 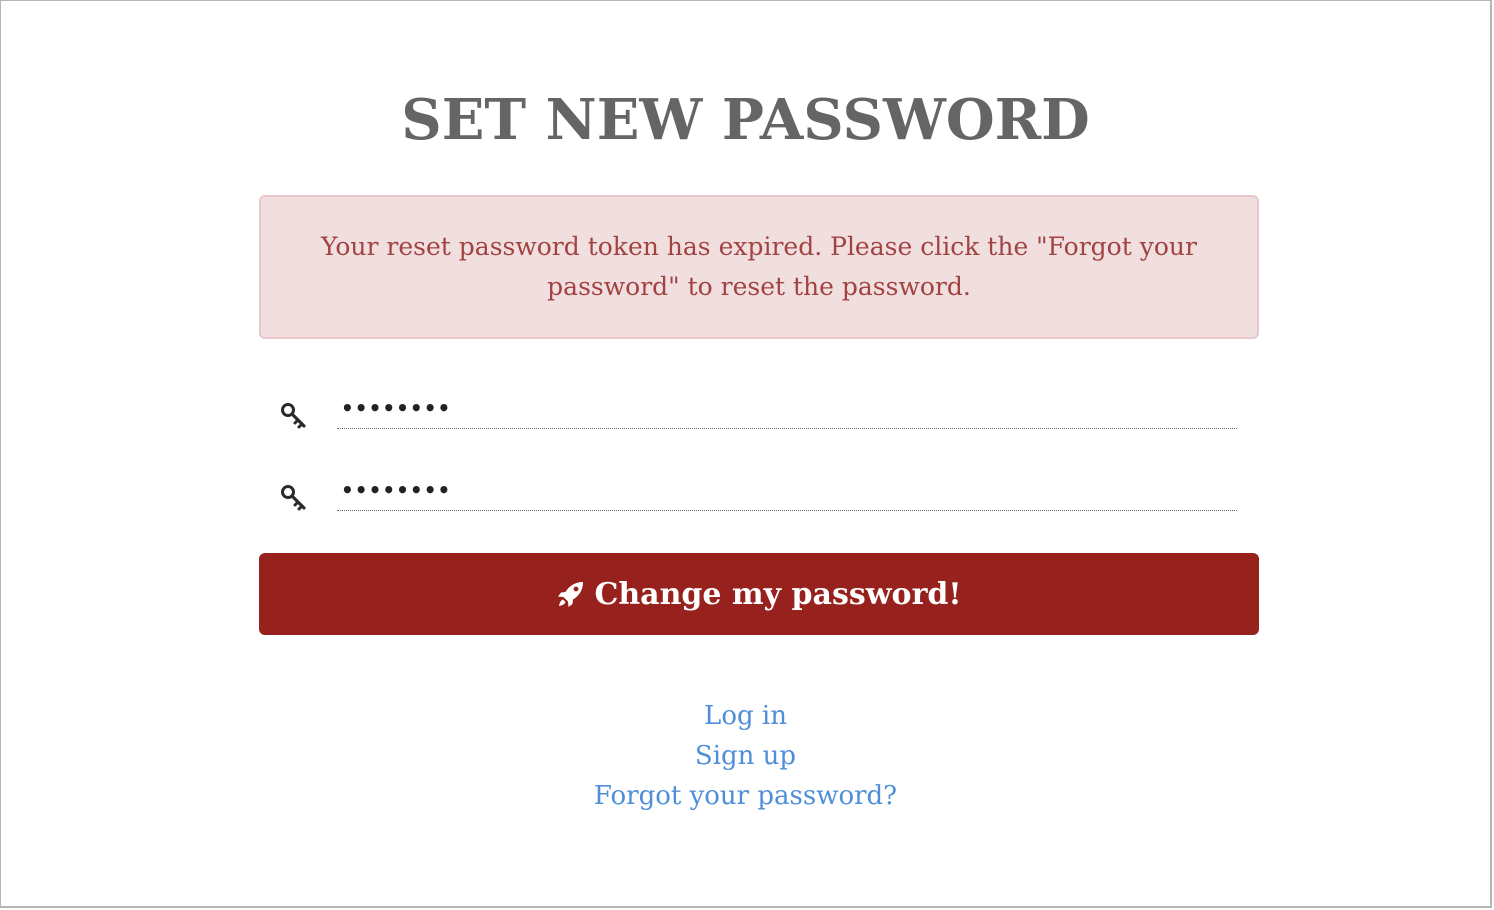 I want to click on login-link: Log in, so click(x=745, y=716).